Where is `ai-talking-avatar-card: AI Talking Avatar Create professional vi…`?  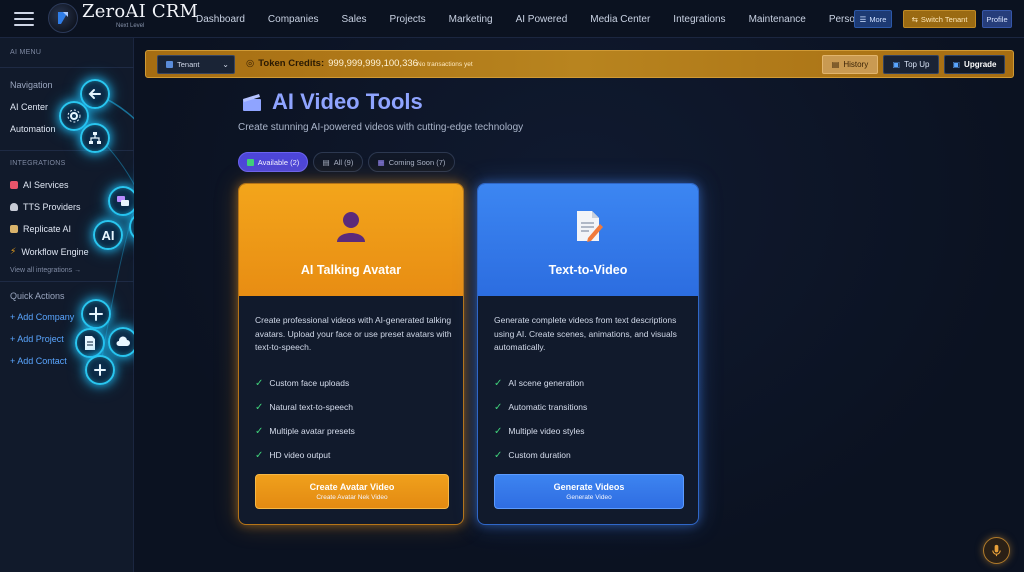
ai-talking-avatar-card: AI Talking Avatar Create professional vi… is located at coordinates (351, 354).